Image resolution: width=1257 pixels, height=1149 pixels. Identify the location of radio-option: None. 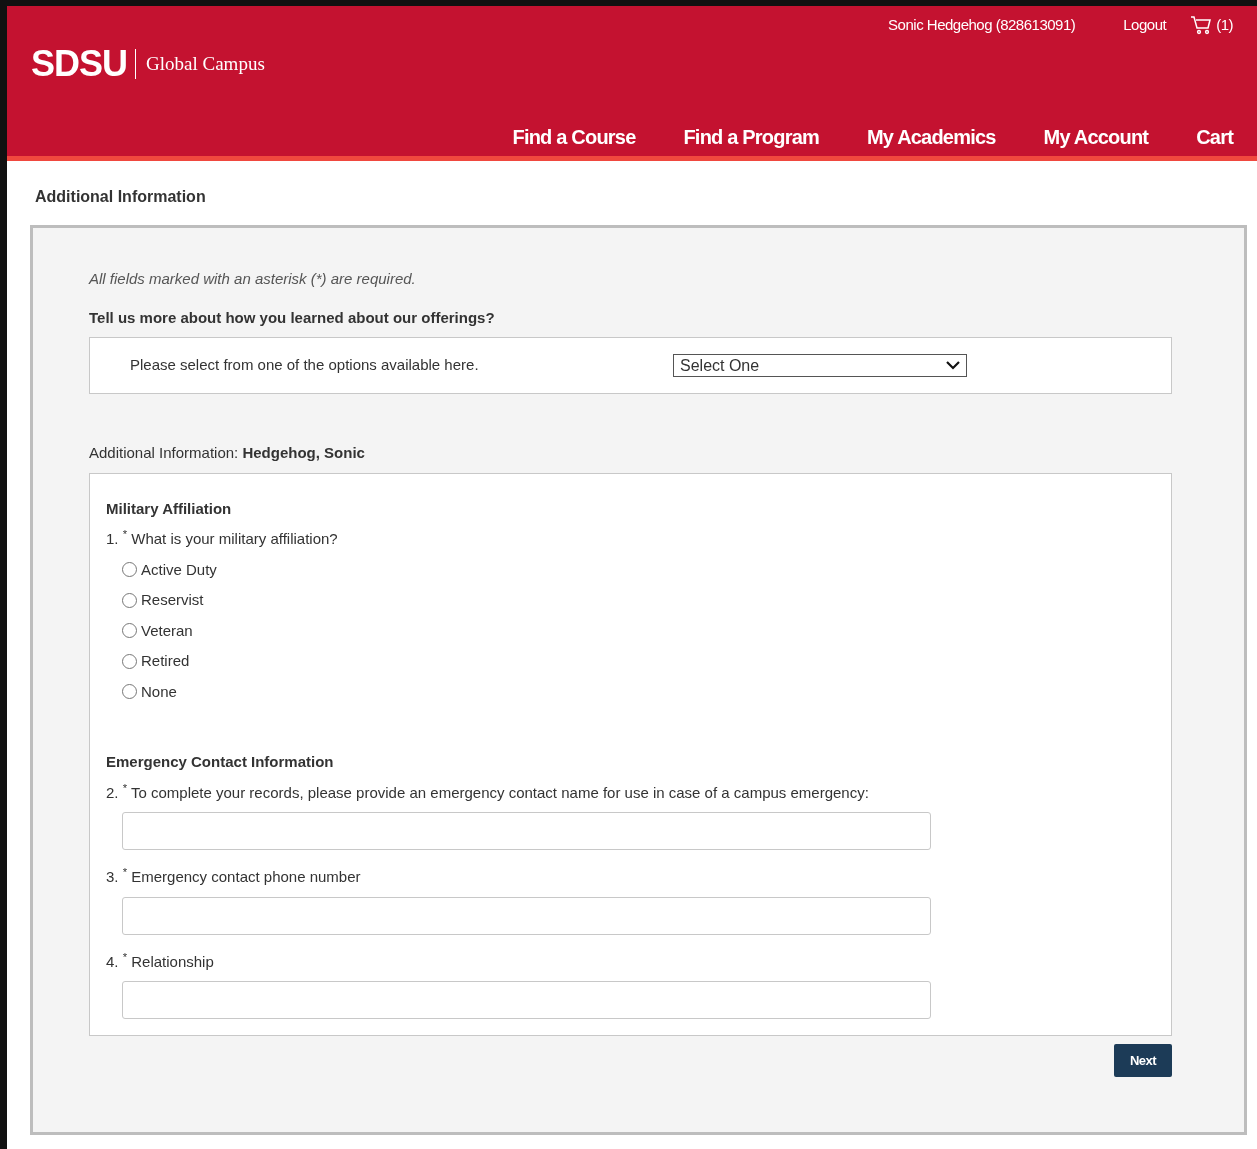
(638, 691).